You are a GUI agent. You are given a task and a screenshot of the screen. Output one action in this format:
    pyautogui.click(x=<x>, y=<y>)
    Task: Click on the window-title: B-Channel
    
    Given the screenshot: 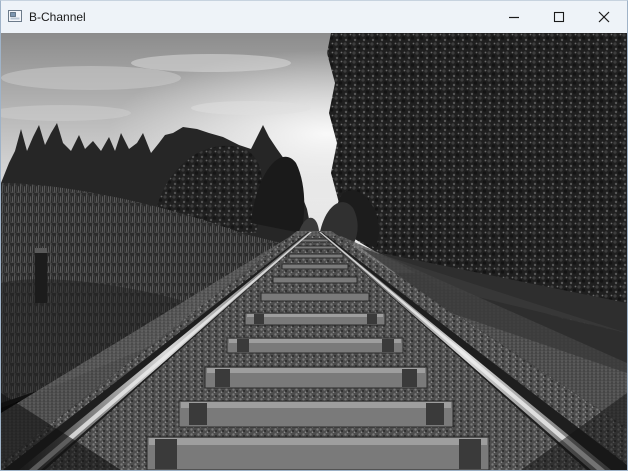 What is the action you would take?
    pyautogui.click(x=57, y=17)
    